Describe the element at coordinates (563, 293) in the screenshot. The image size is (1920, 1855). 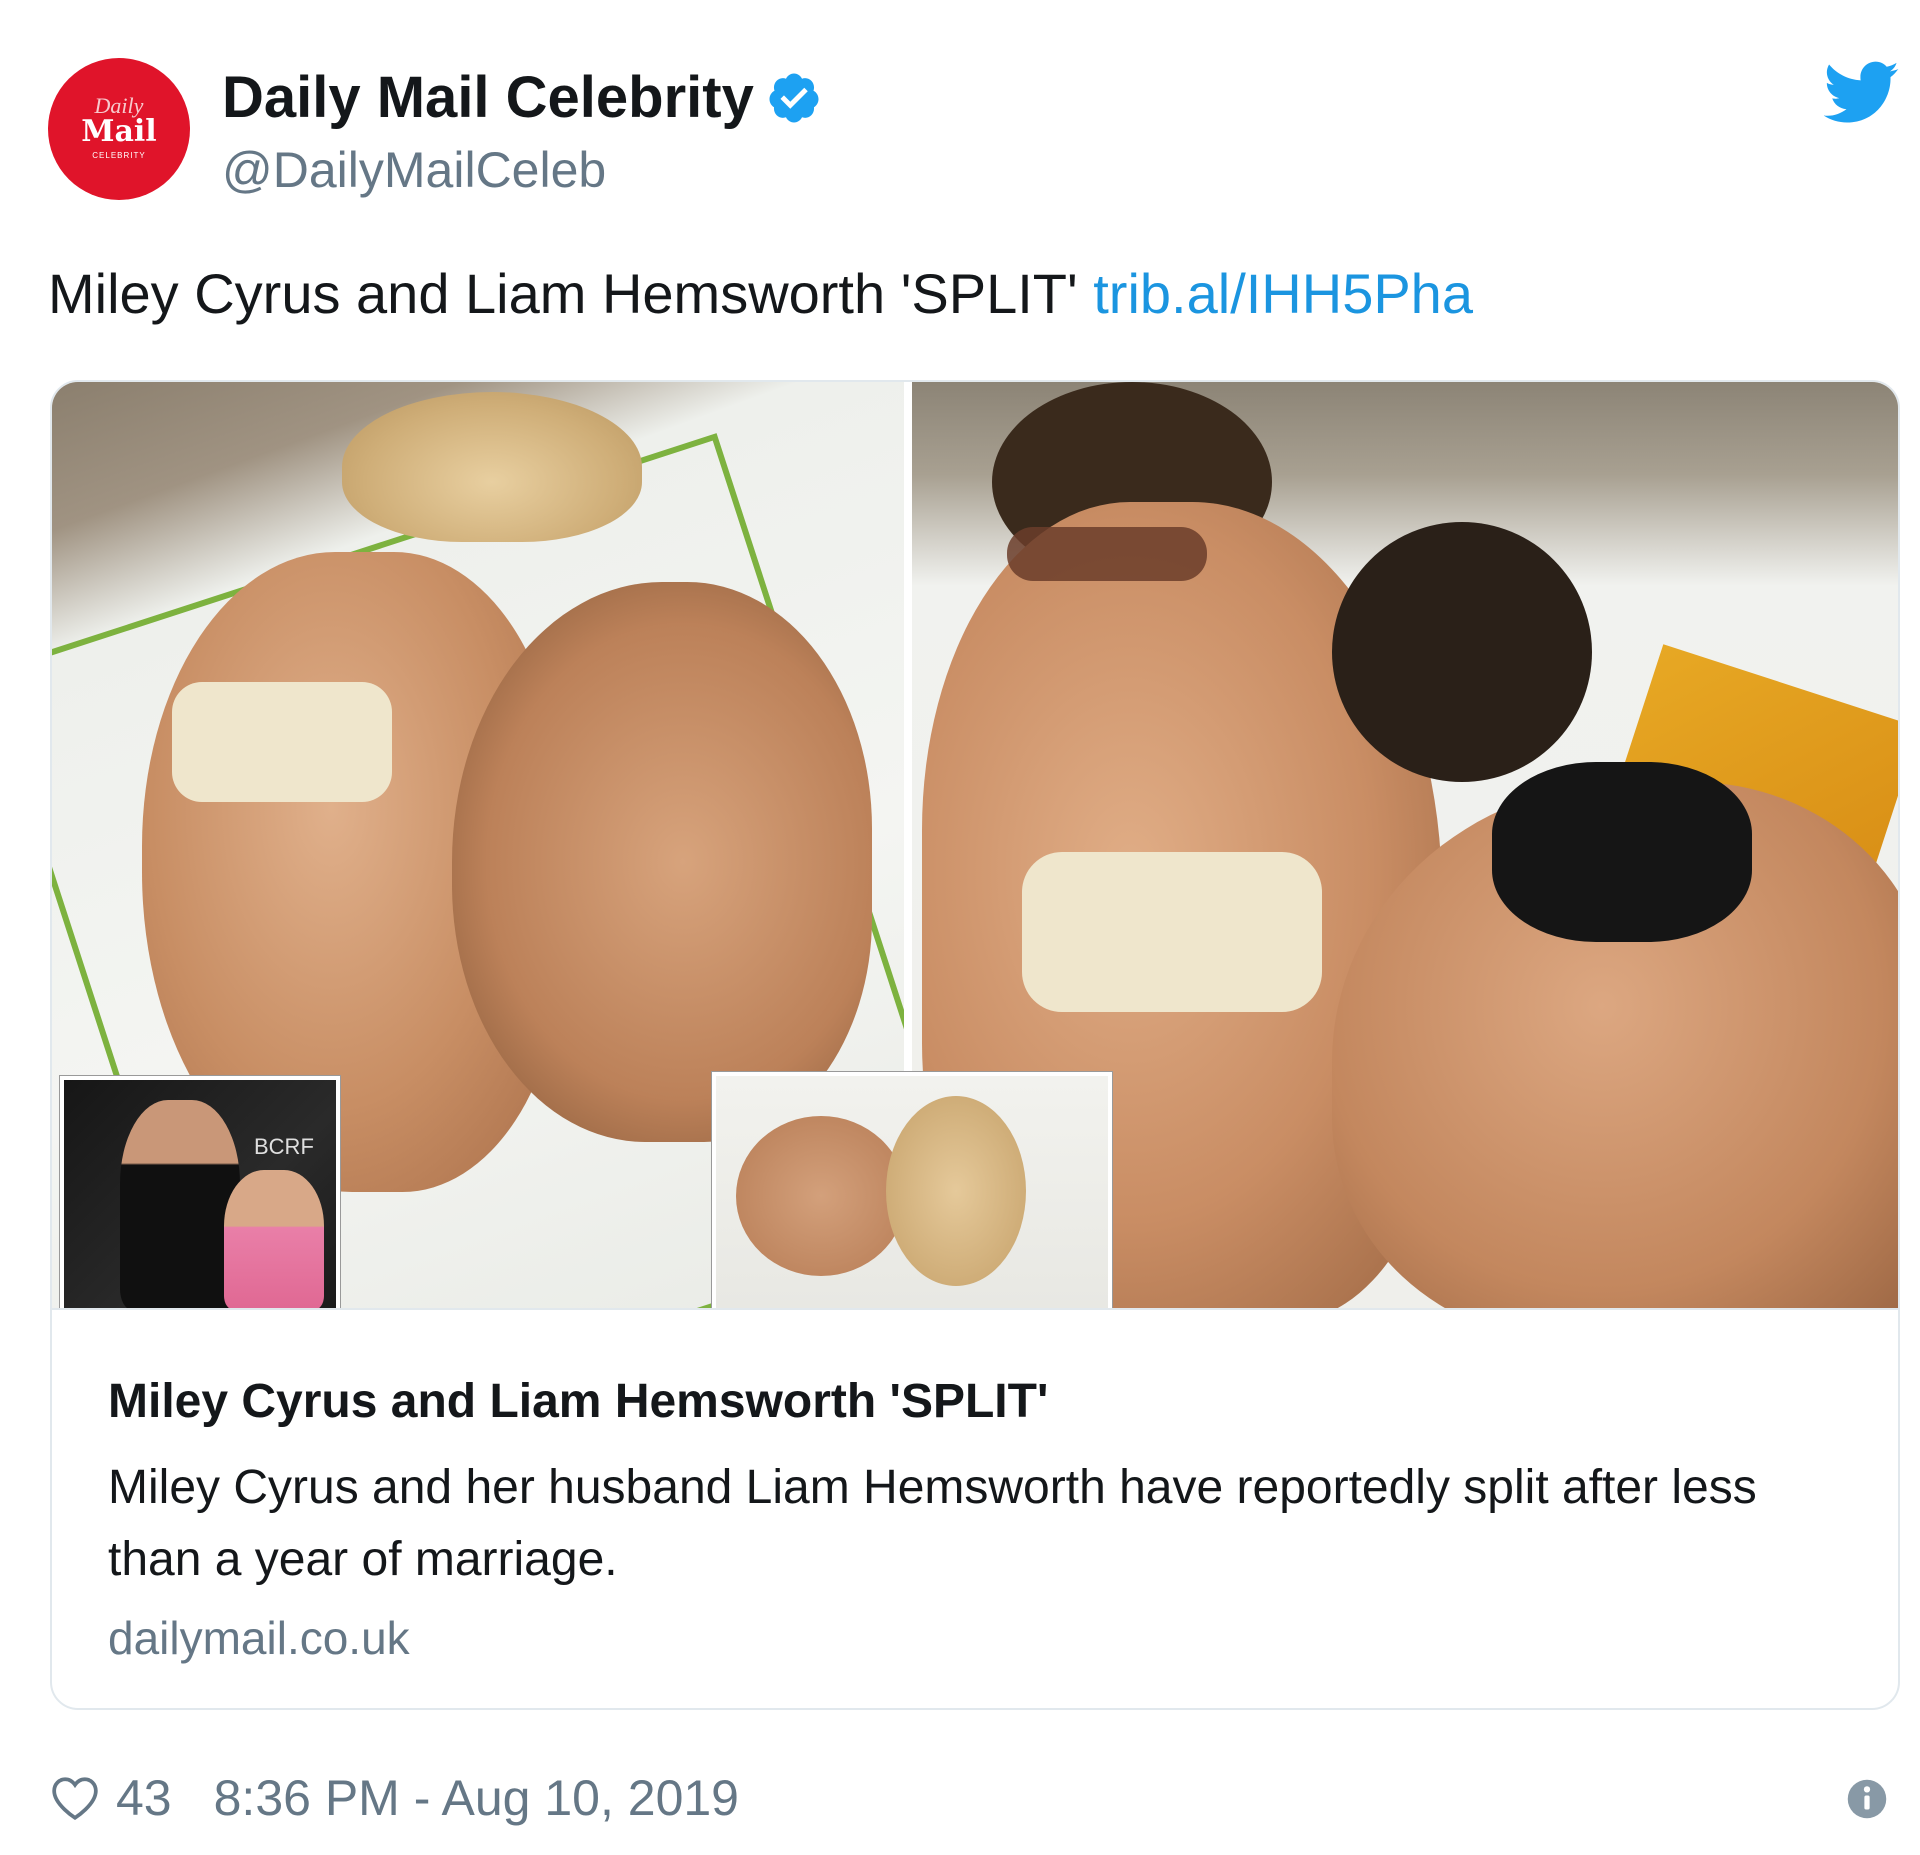
I see `tweet-text-body: Miley Cyrus and Liam Hemsworth 'SPLIT'` at that location.